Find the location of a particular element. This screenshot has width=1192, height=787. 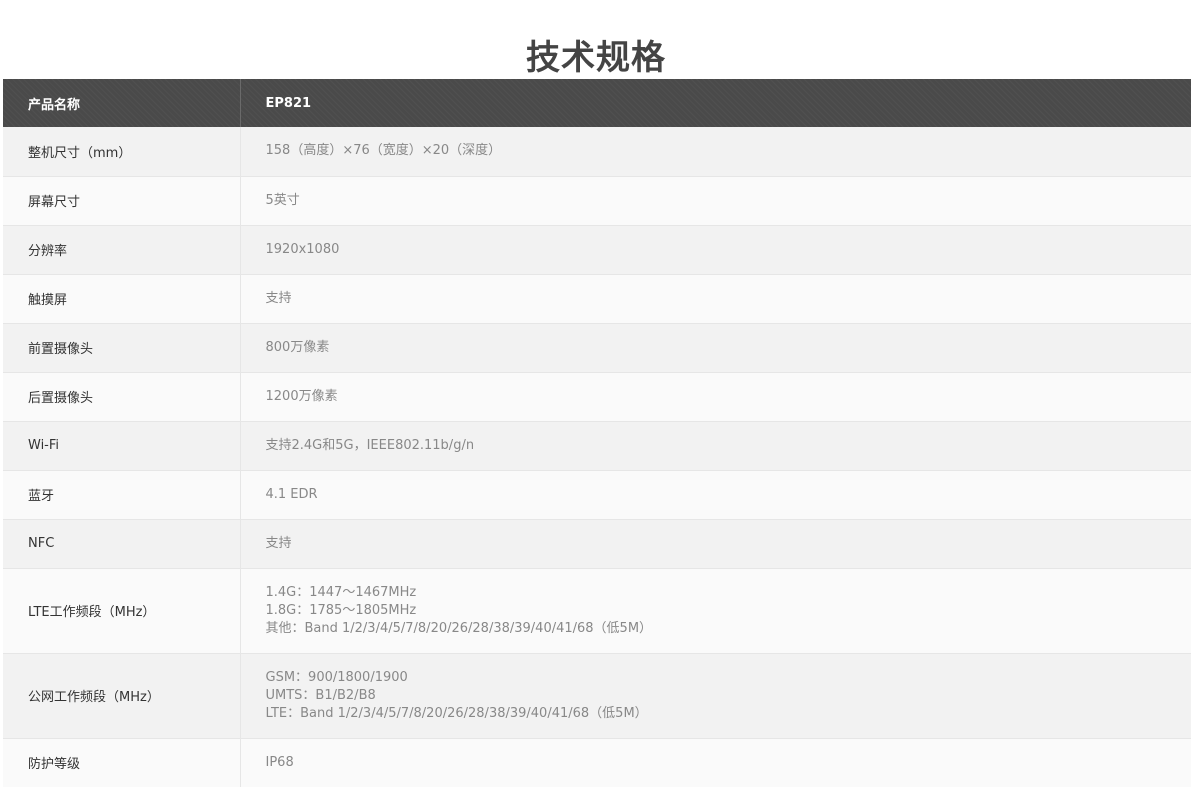

spec-value: 支持2.4G和5G，IEEE802.11b/g/n is located at coordinates (715, 446).